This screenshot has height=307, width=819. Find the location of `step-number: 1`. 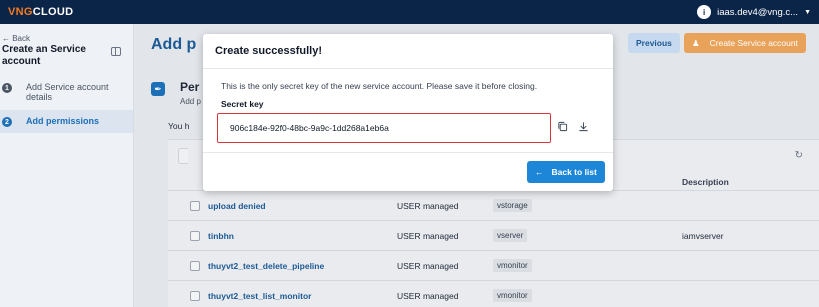

step-number: 1 is located at coordinates (7, 88).